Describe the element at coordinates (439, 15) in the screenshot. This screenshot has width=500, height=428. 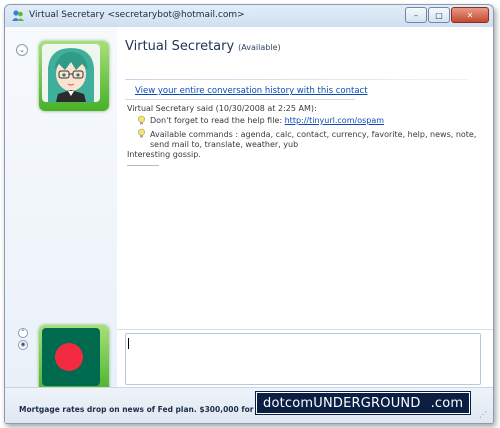
I see `maximize-button: □` at that location.